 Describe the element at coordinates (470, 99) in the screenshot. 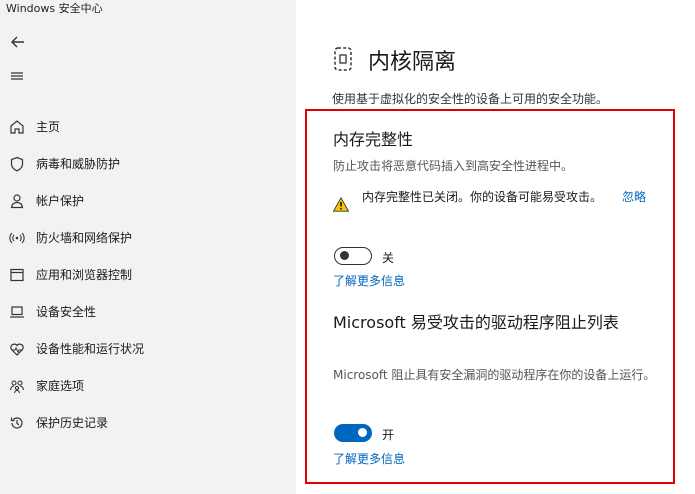

I see `page-description: 使用基于虚拟化的安全性的设备上可用的安全功能。` at that location.